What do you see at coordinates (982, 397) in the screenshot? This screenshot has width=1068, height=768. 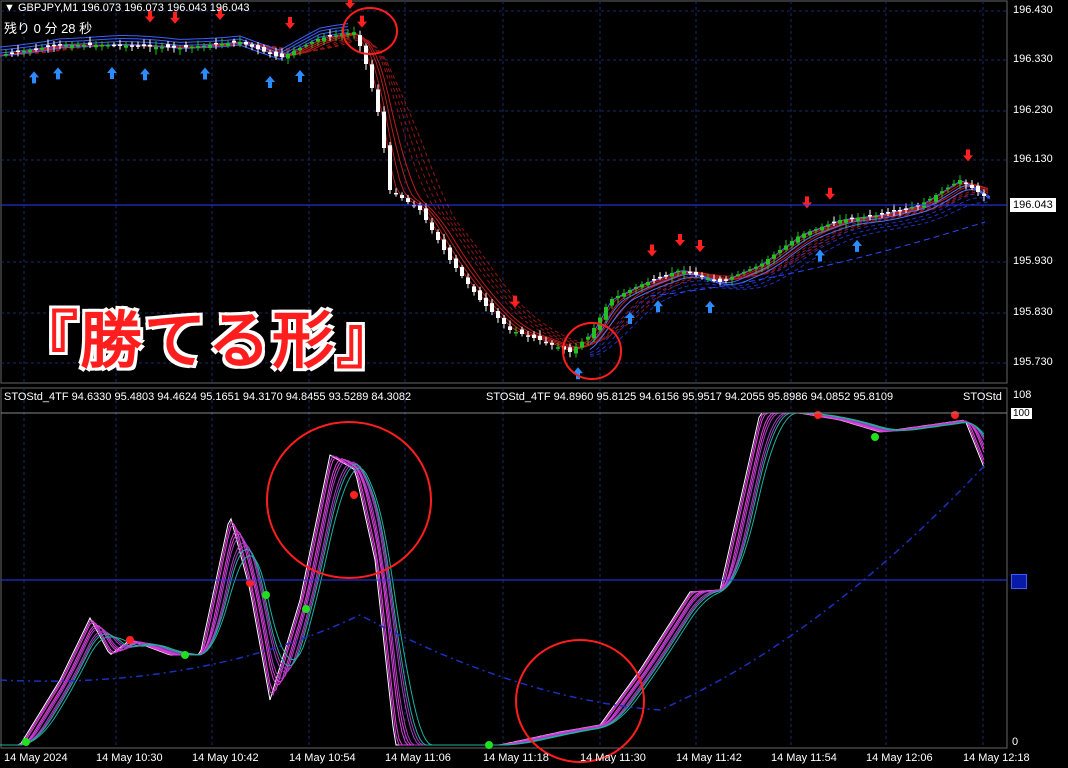 I see `indicator-label-c: STOStd` at bounding box center [982, 397].